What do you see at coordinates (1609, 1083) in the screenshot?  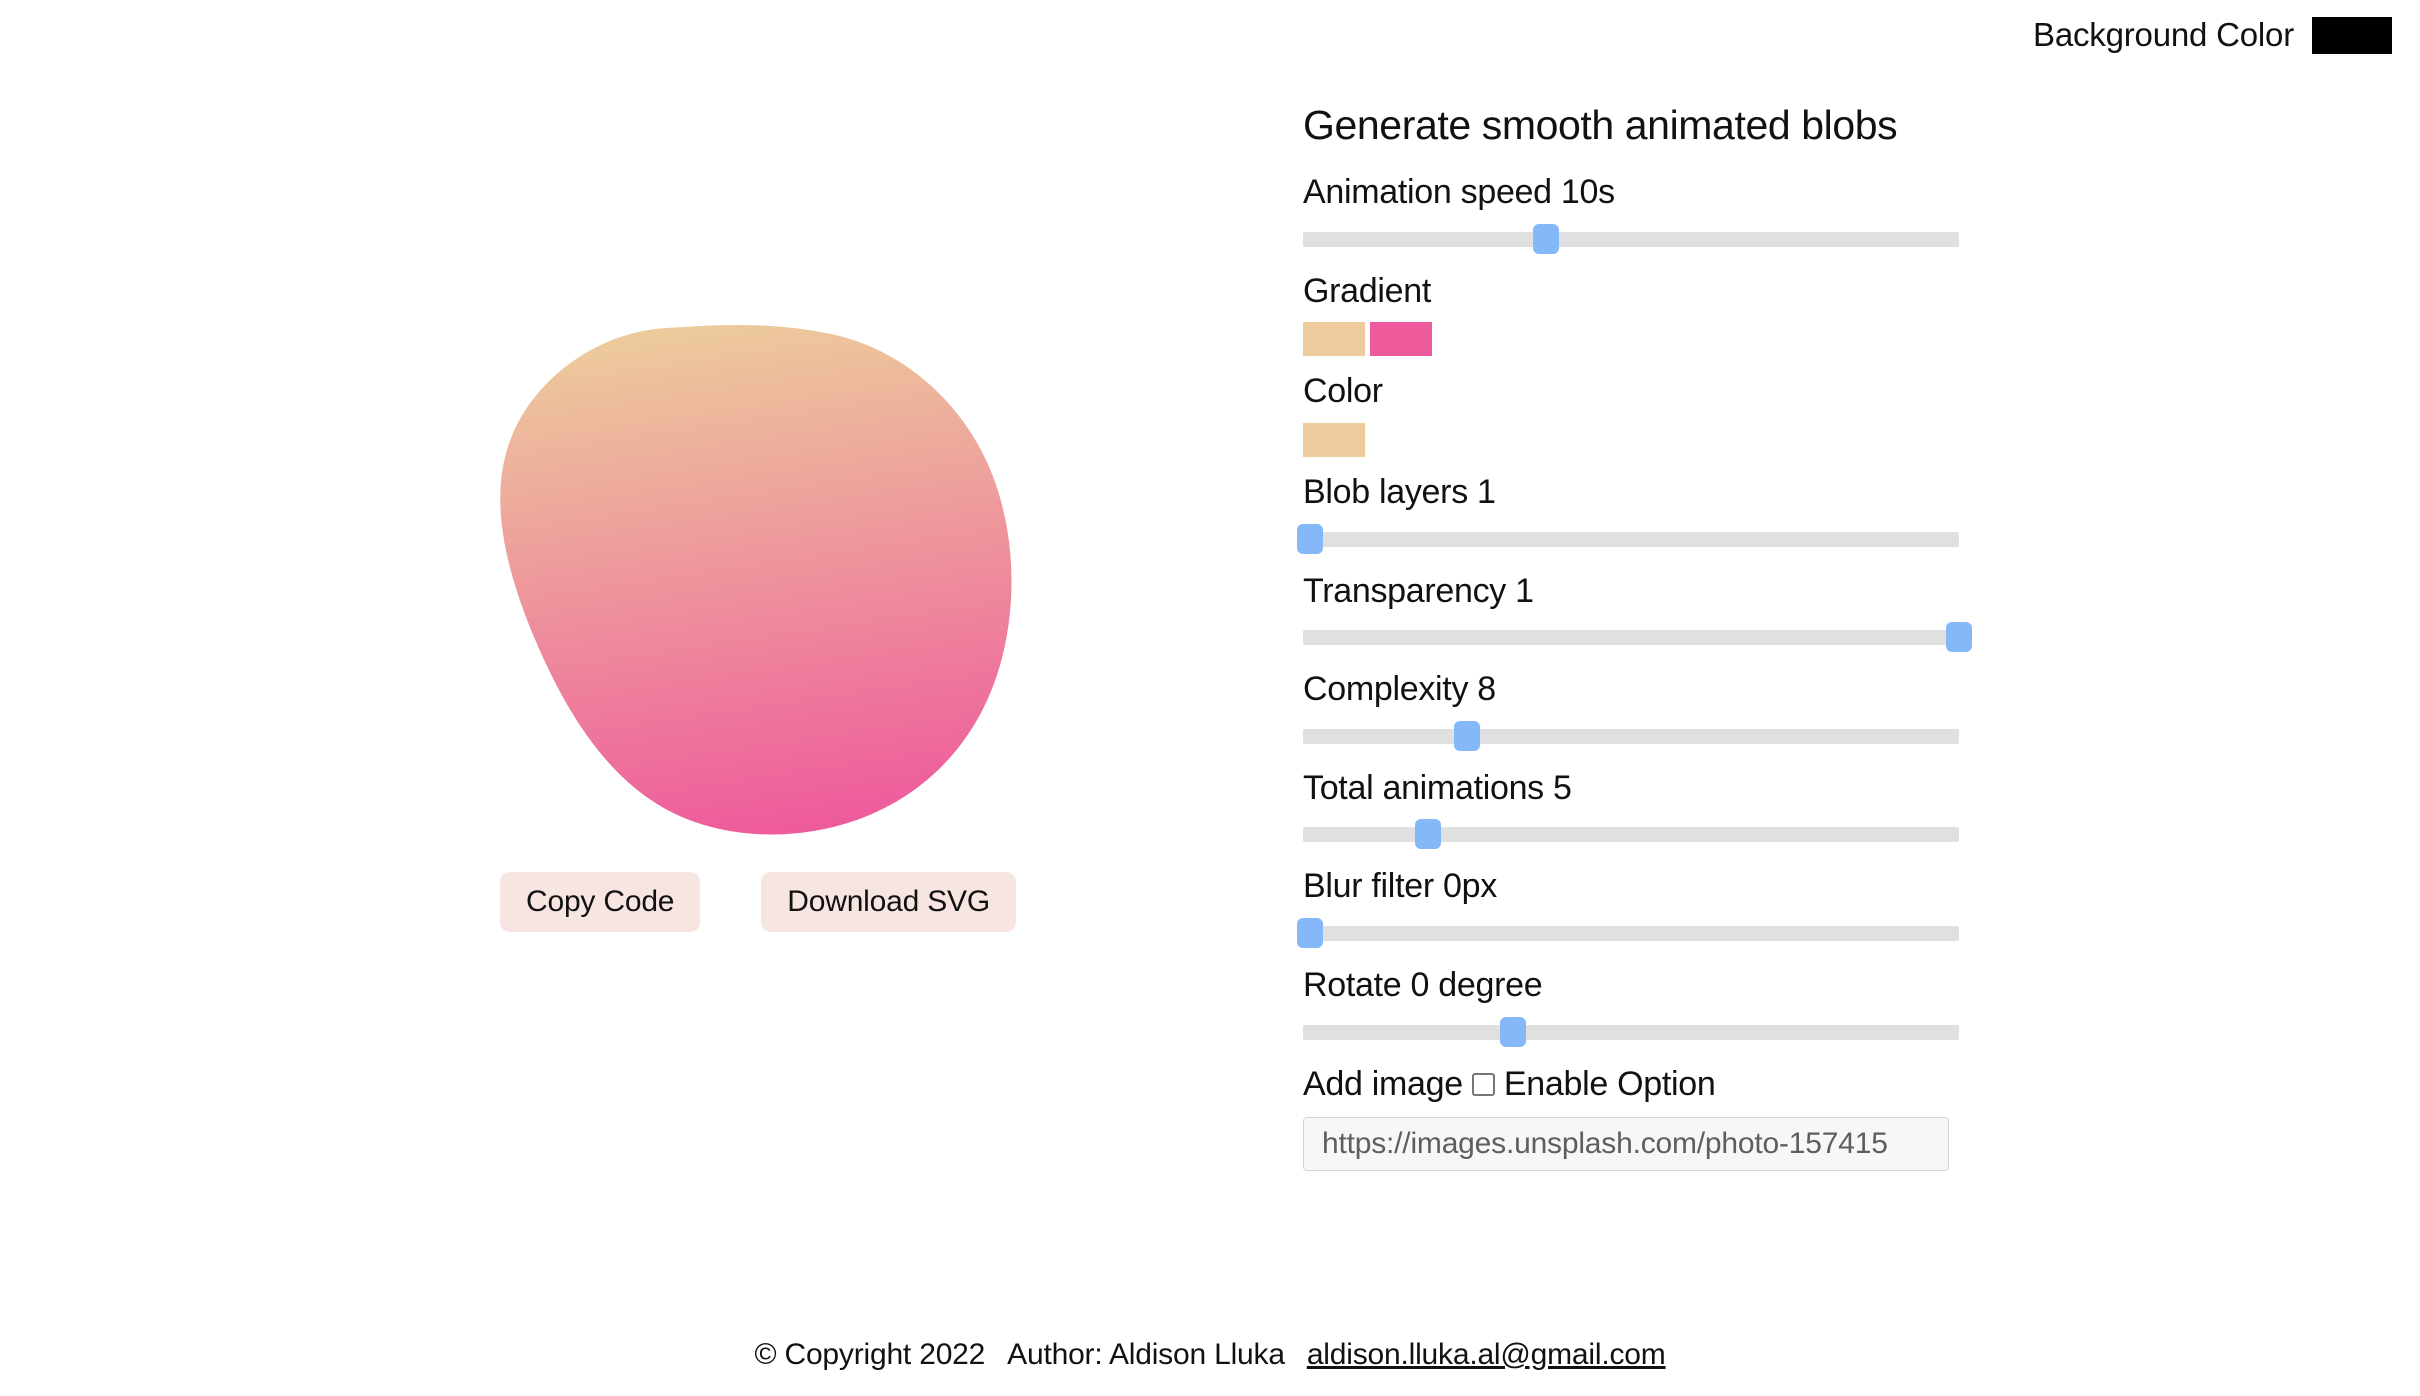 I see `enable-option-label: Enable Option` at bounding box center [1609, 1083].